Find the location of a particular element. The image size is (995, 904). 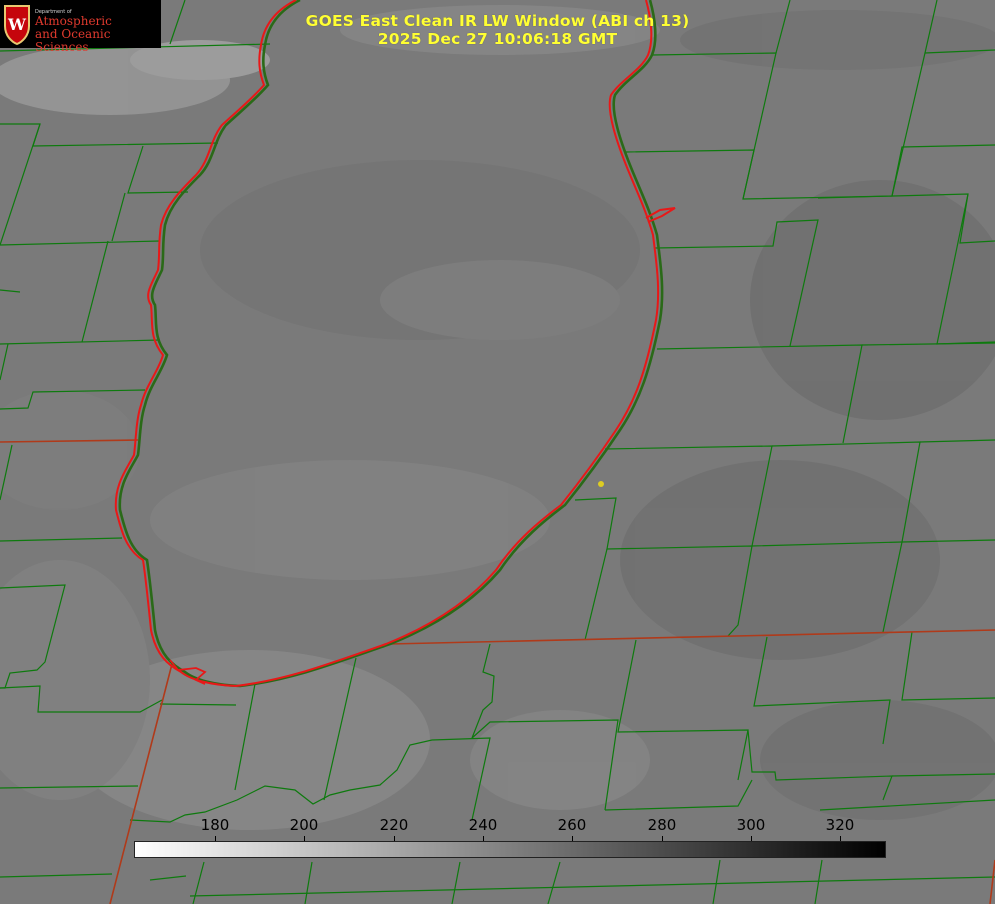

location-marker is located at coordinates (601, 484).